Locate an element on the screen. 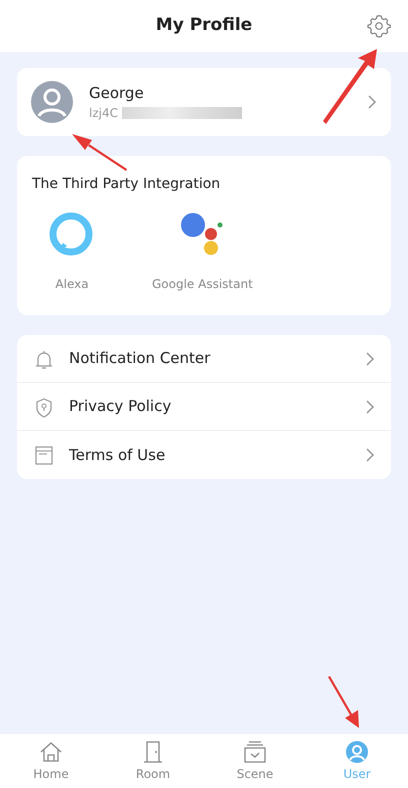 The image size is (408, 788). section-title: The Third Party Integration is located at coordinates (127, 184).